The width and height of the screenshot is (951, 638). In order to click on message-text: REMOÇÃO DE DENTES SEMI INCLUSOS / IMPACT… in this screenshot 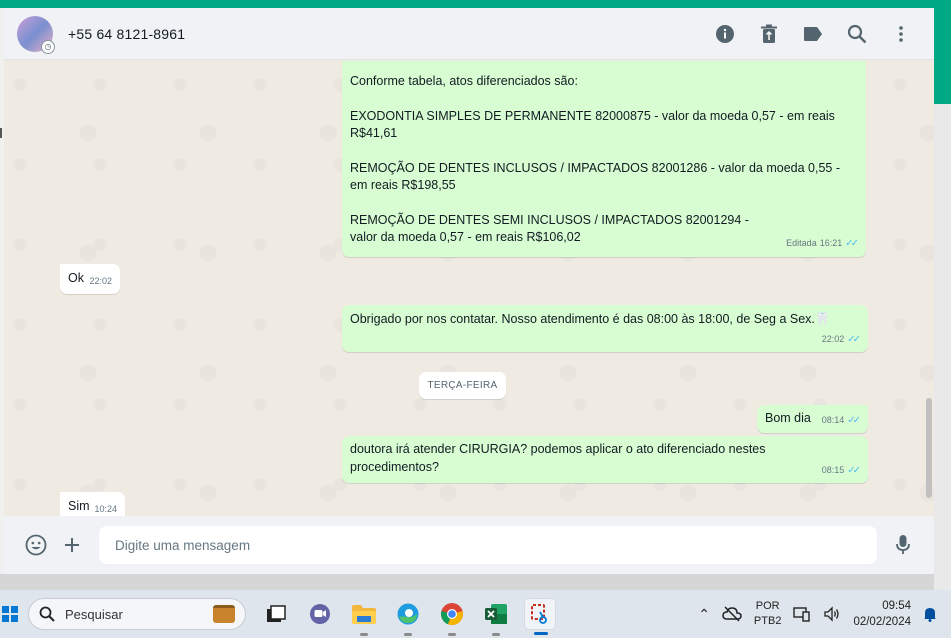, I will do `click(549, 228)`.